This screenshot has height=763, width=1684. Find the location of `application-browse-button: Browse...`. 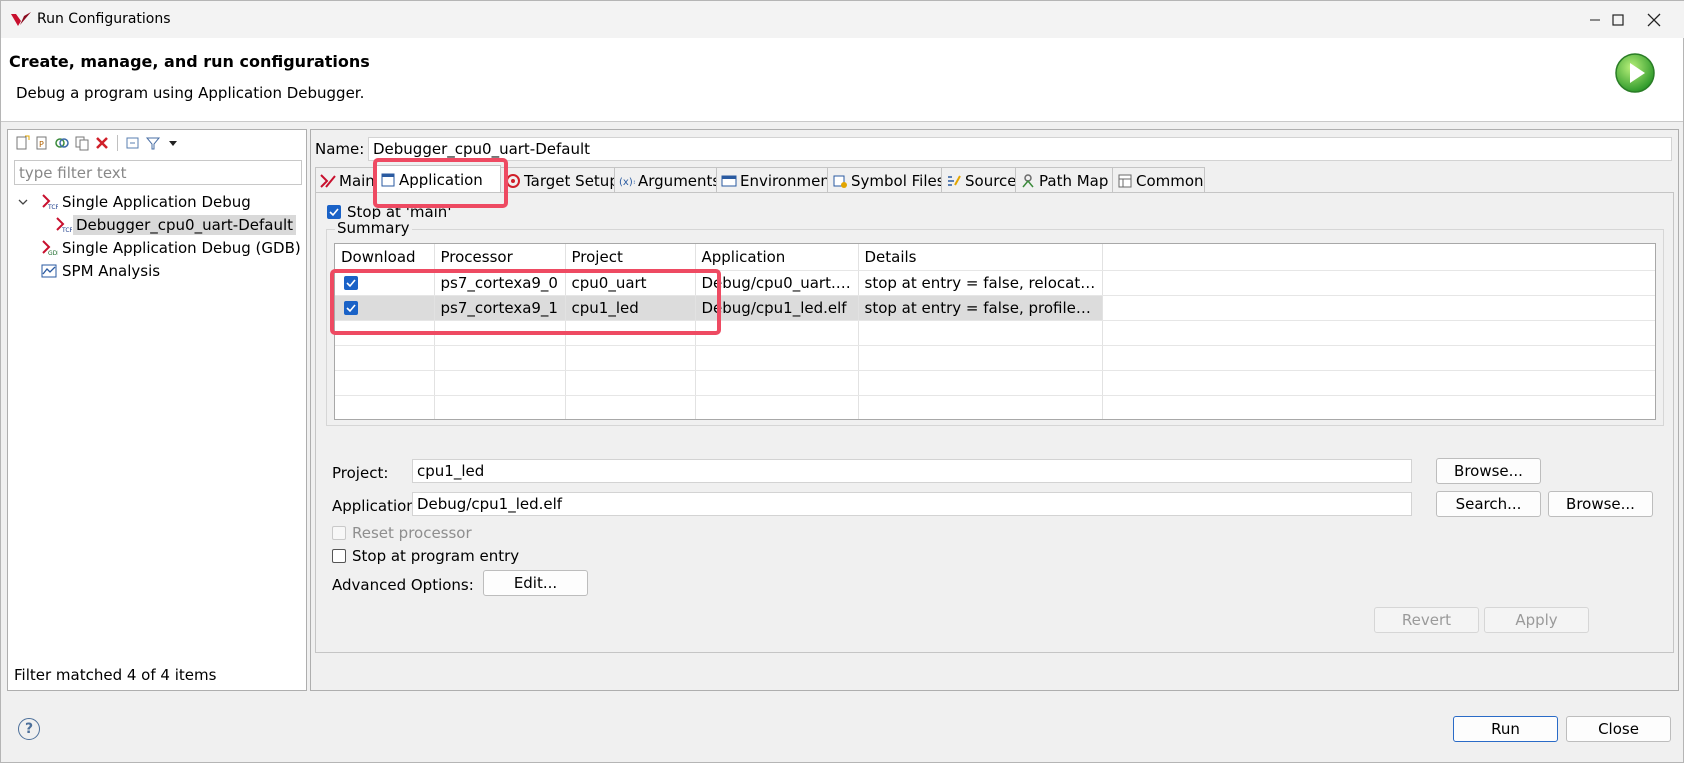

application-browse-button: Browse... is located at coordinates (1600, 504).